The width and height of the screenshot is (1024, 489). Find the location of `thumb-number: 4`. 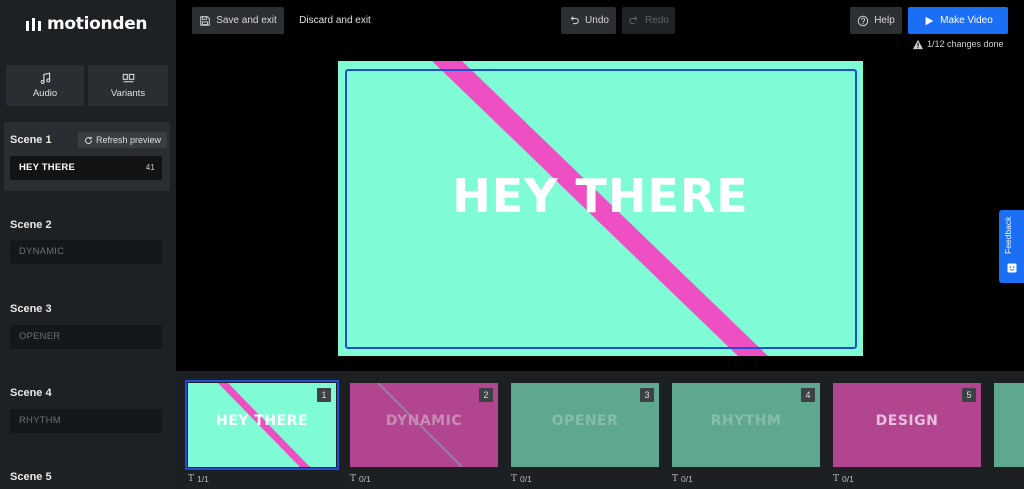

thumb-number: 4 is located at coordinates (808, 395).